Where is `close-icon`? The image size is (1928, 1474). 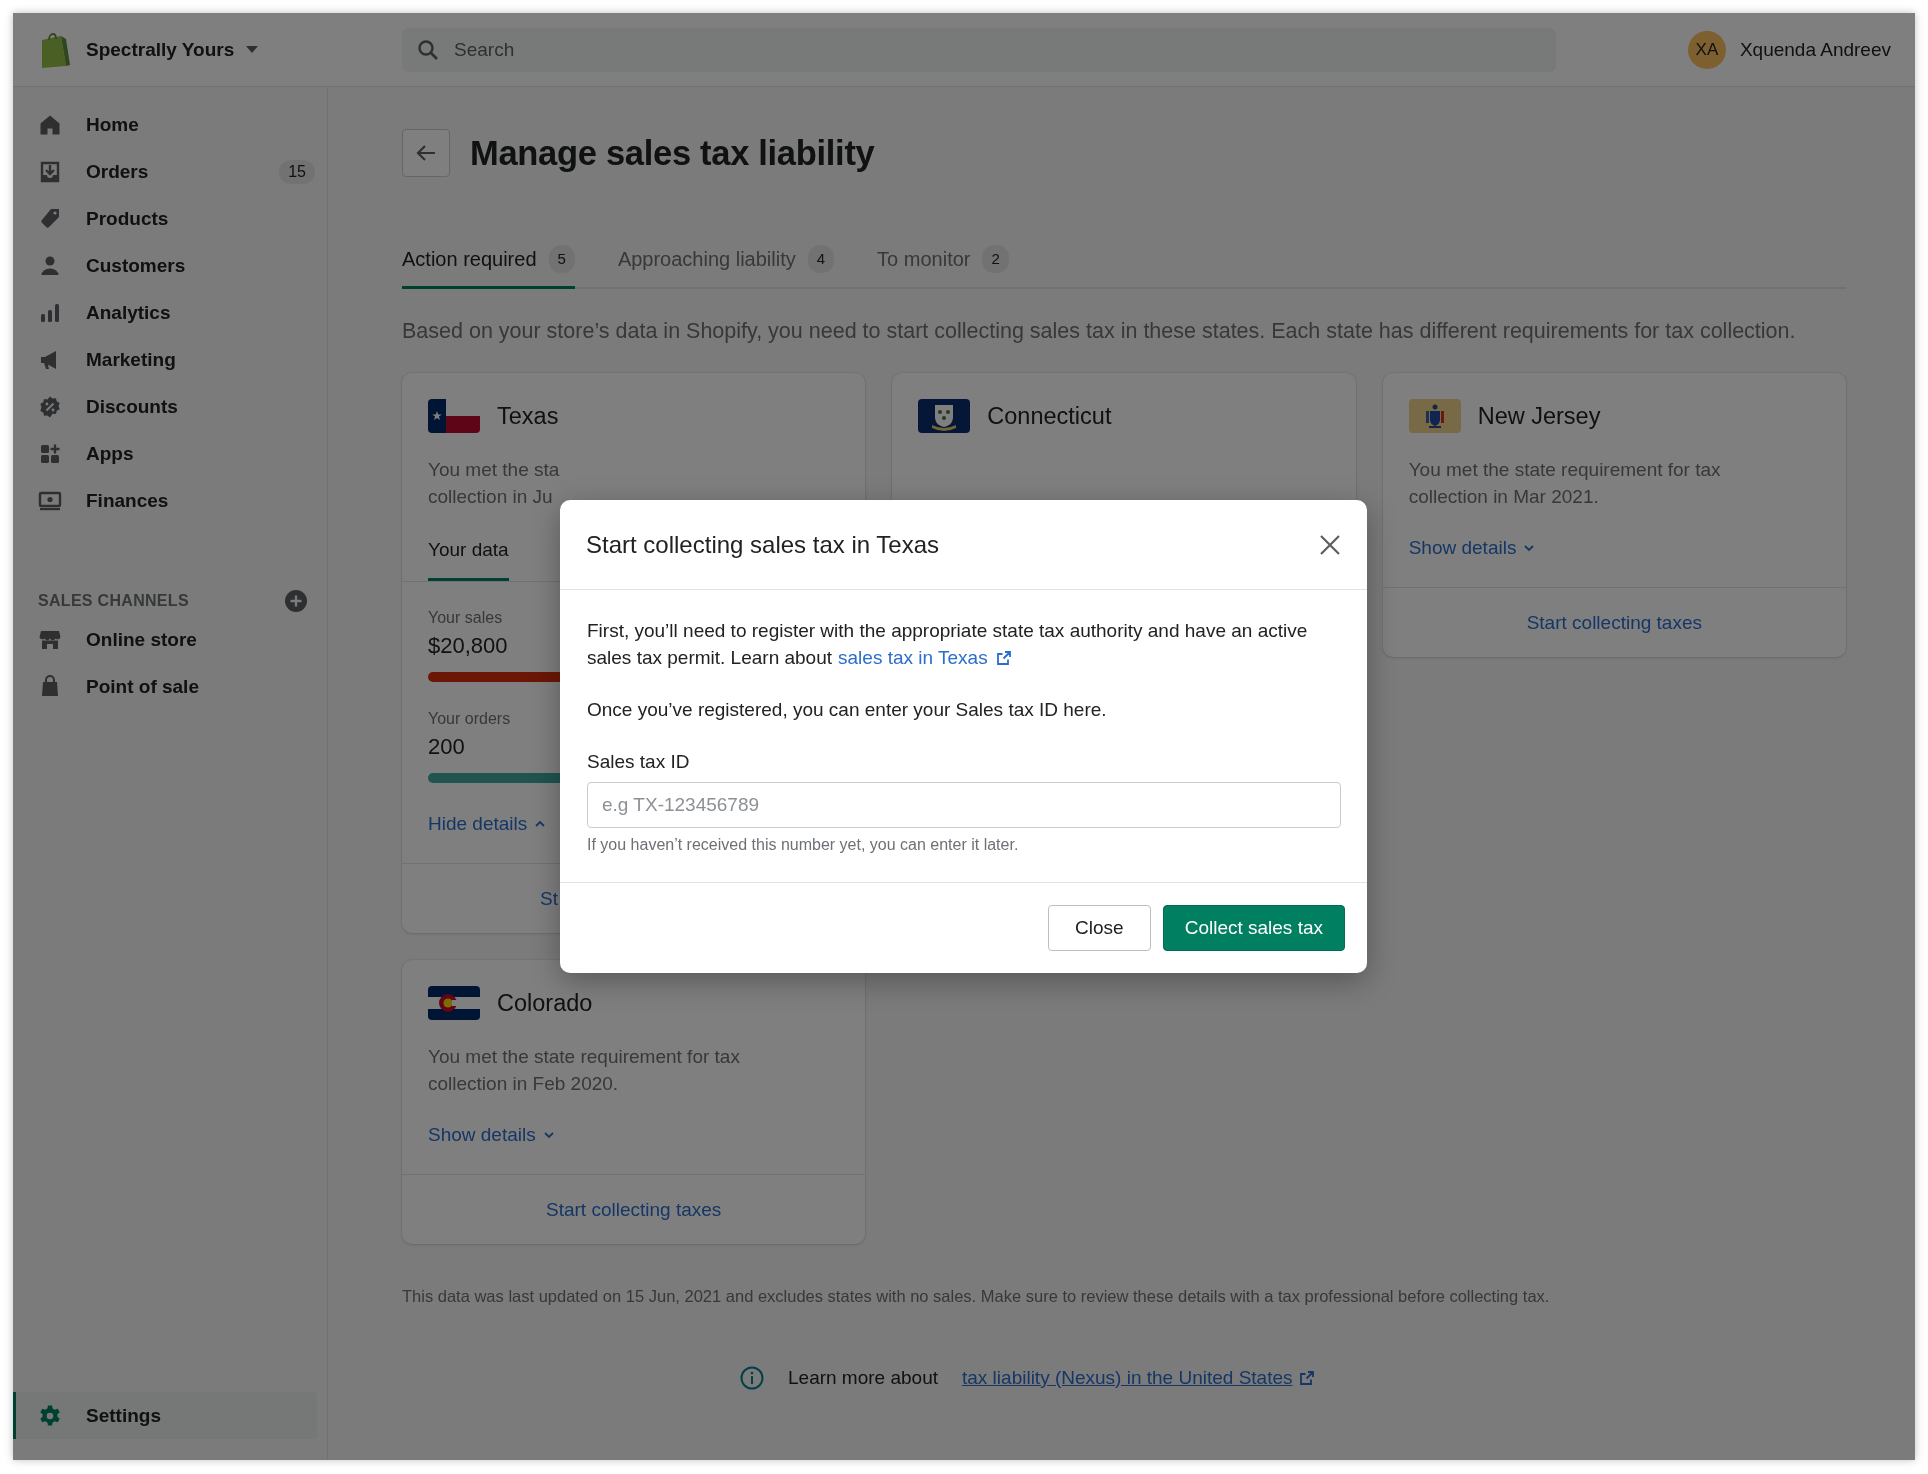
close-icon is located at coordinates (1330, 544).